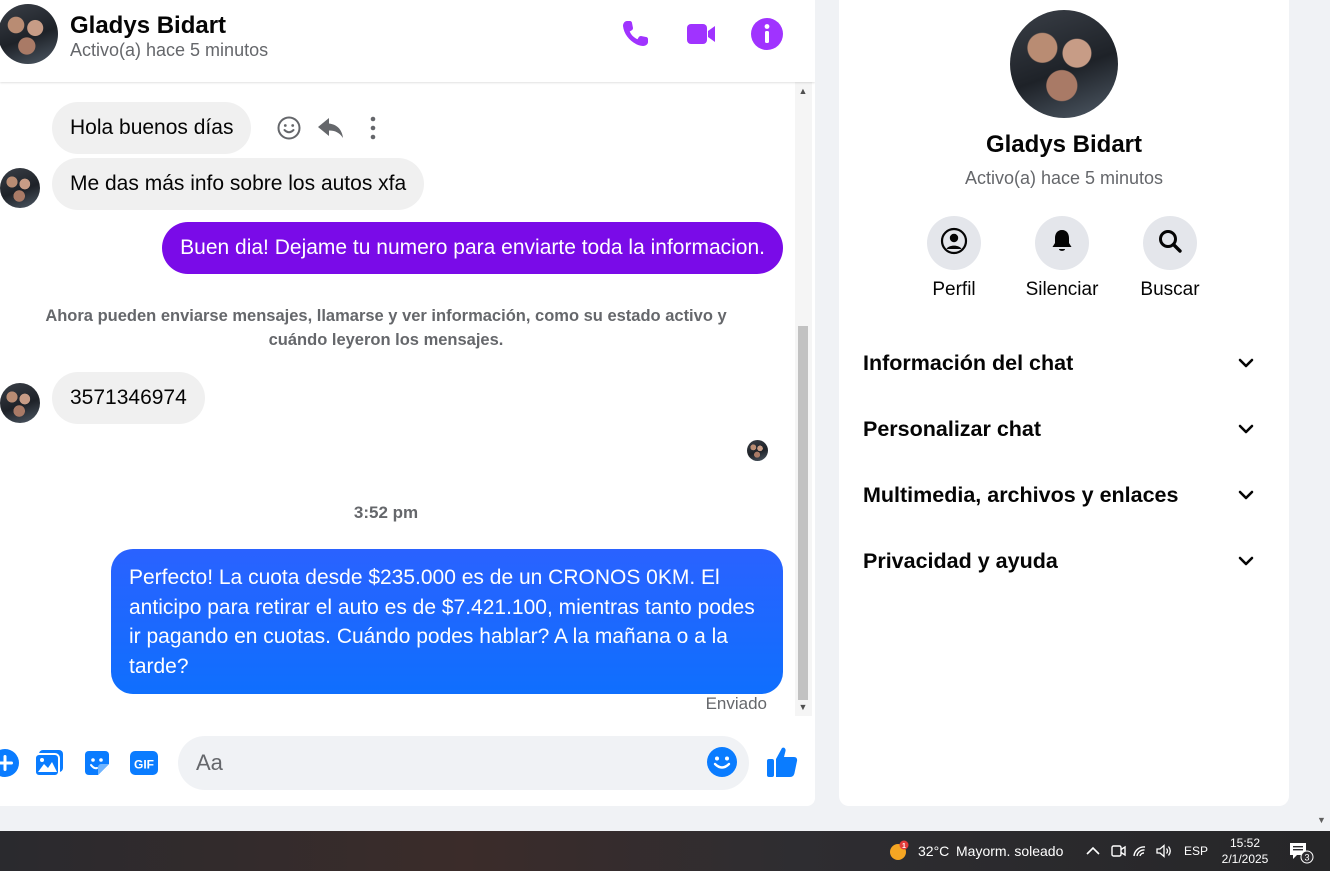 The height and width of the screenshot is (871, 1330). I want to click on volume-icon, so click(1164, 851).